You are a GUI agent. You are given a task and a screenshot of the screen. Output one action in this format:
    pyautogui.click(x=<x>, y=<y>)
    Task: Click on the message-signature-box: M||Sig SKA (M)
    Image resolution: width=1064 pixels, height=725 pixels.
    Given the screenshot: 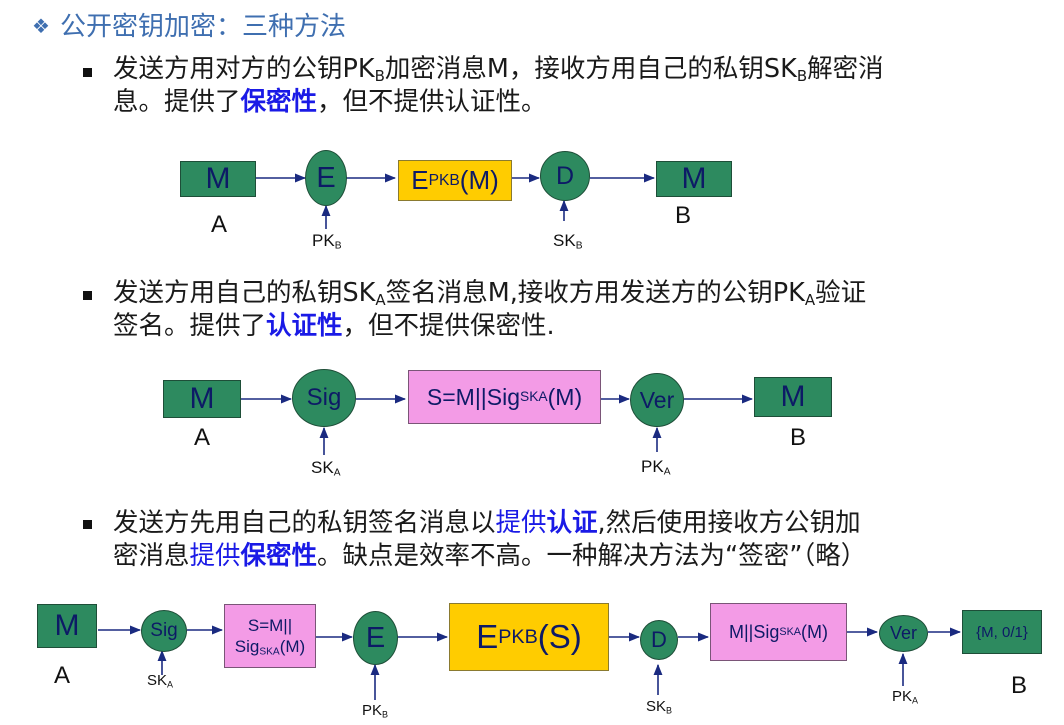 What is the action you would take?
    pyautogui.click(x=778, y=632)
    